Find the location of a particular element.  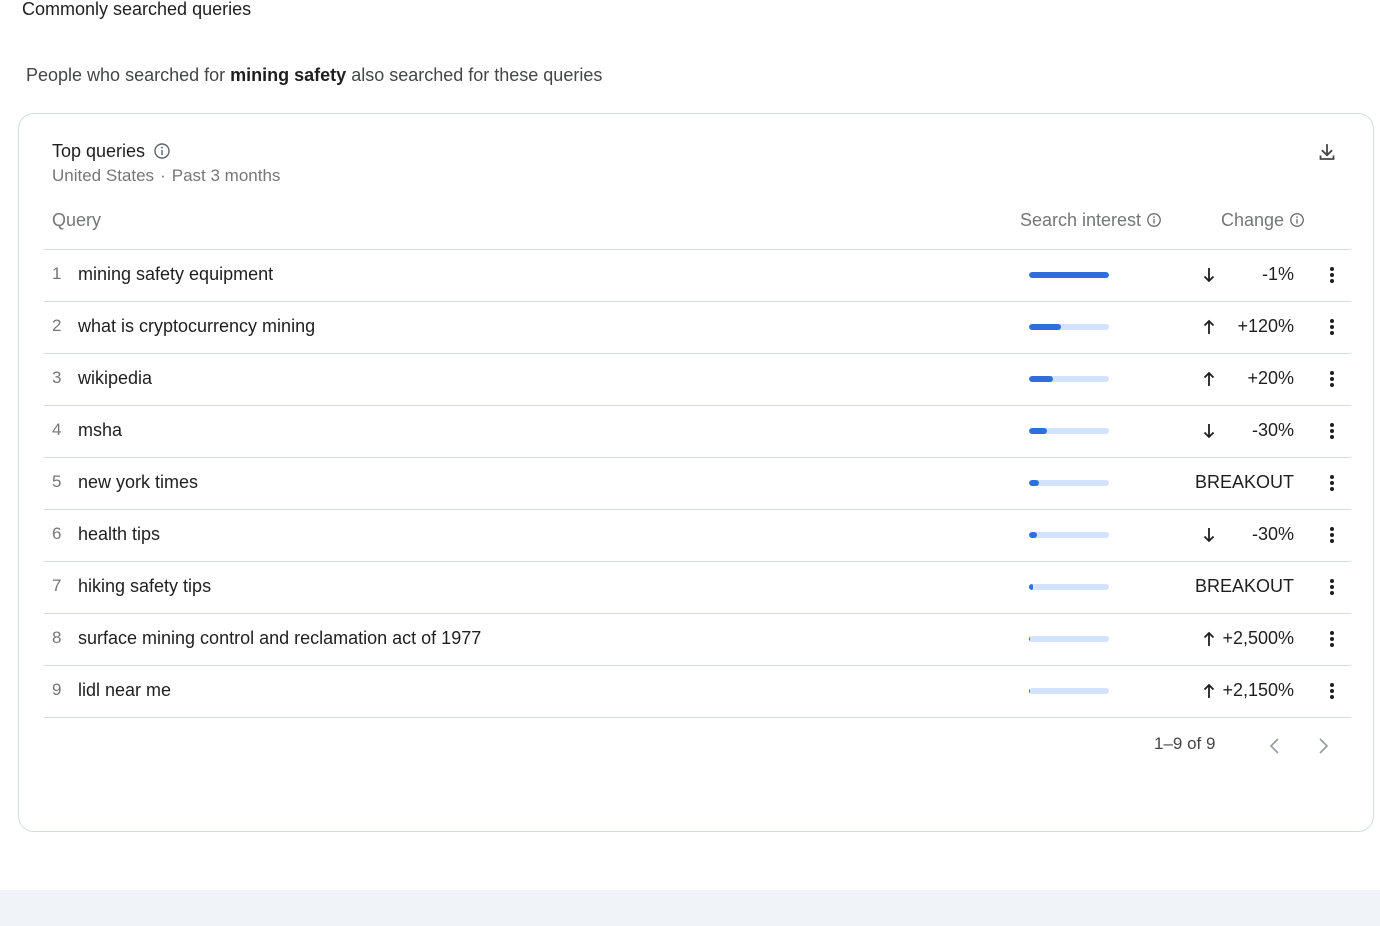

table-row: 5 new york times BREAKOUT is located at coordinates (697, 484).